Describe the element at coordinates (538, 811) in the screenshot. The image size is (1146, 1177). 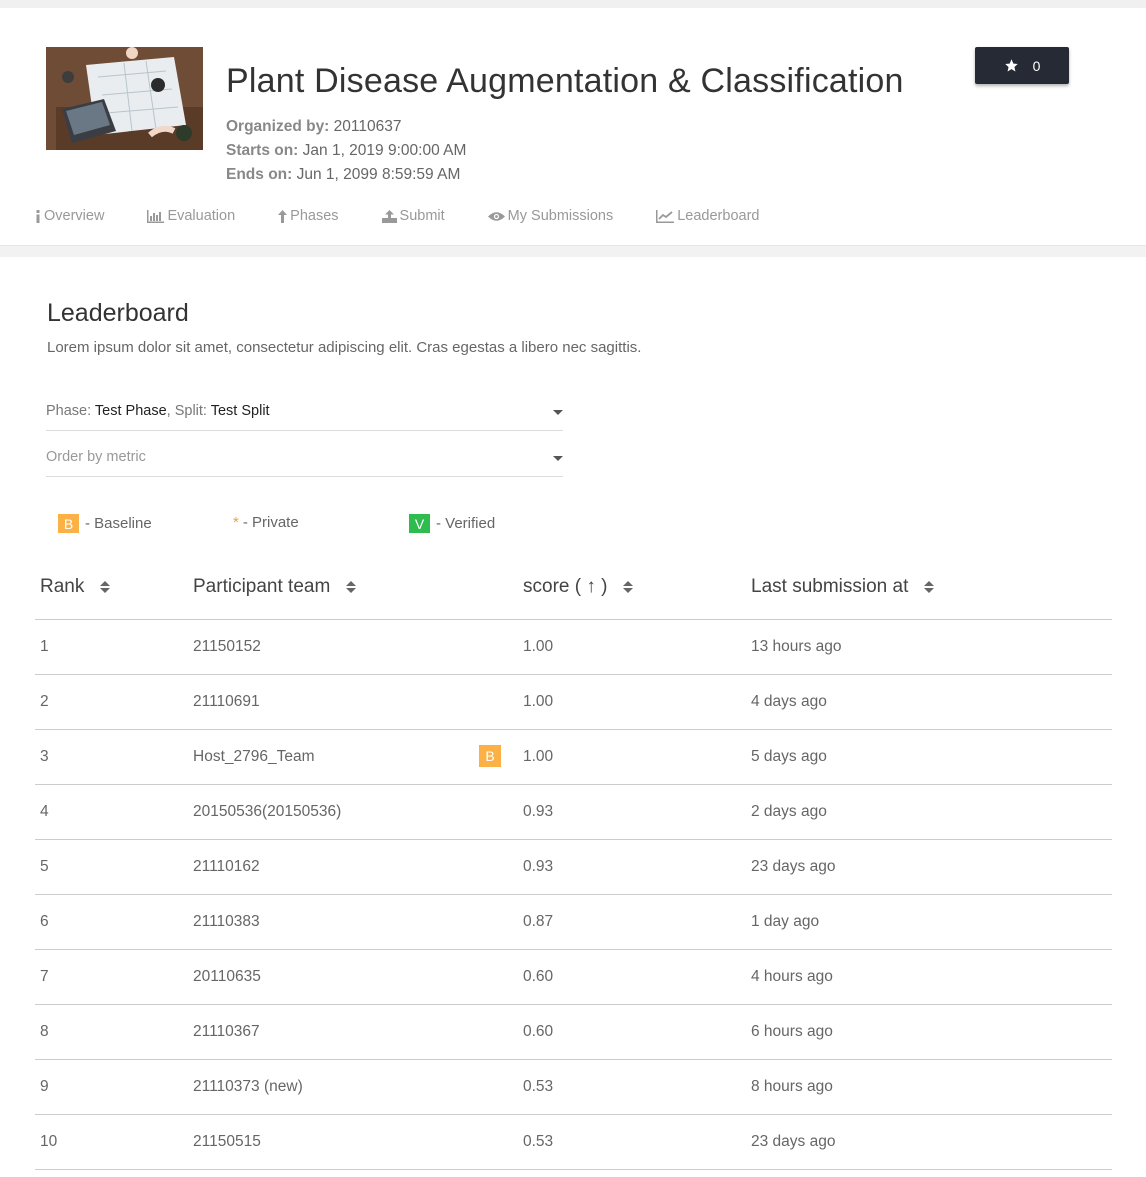
I see `score-cell: 0.93` at that location.